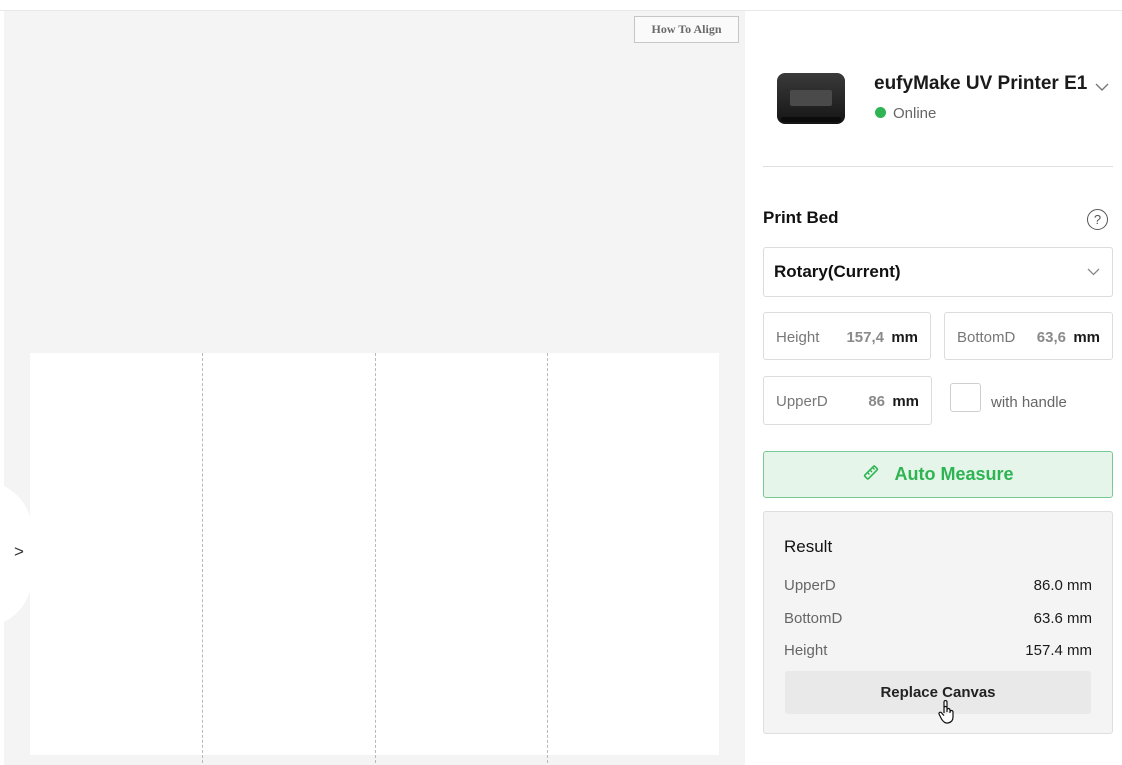 This screenshot has height=765, width=1122. Describe the element at coordinates (813, 618) in the screenshot. I see `result-key: BottomD` at that location.